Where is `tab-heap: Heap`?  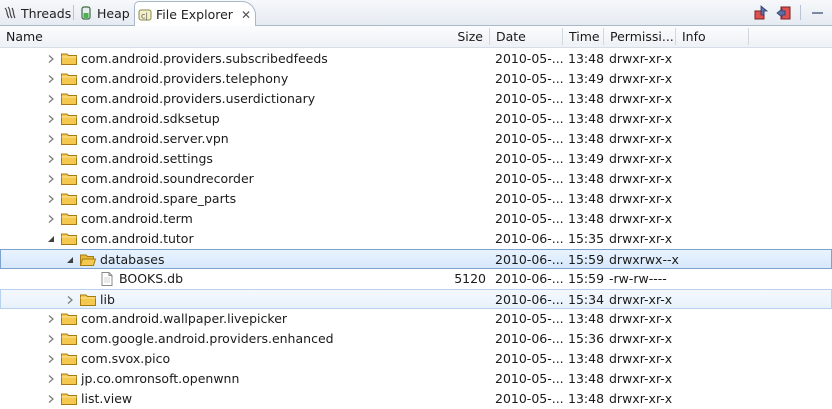 tab-heap: Heap is located at coordinates (104, 13).